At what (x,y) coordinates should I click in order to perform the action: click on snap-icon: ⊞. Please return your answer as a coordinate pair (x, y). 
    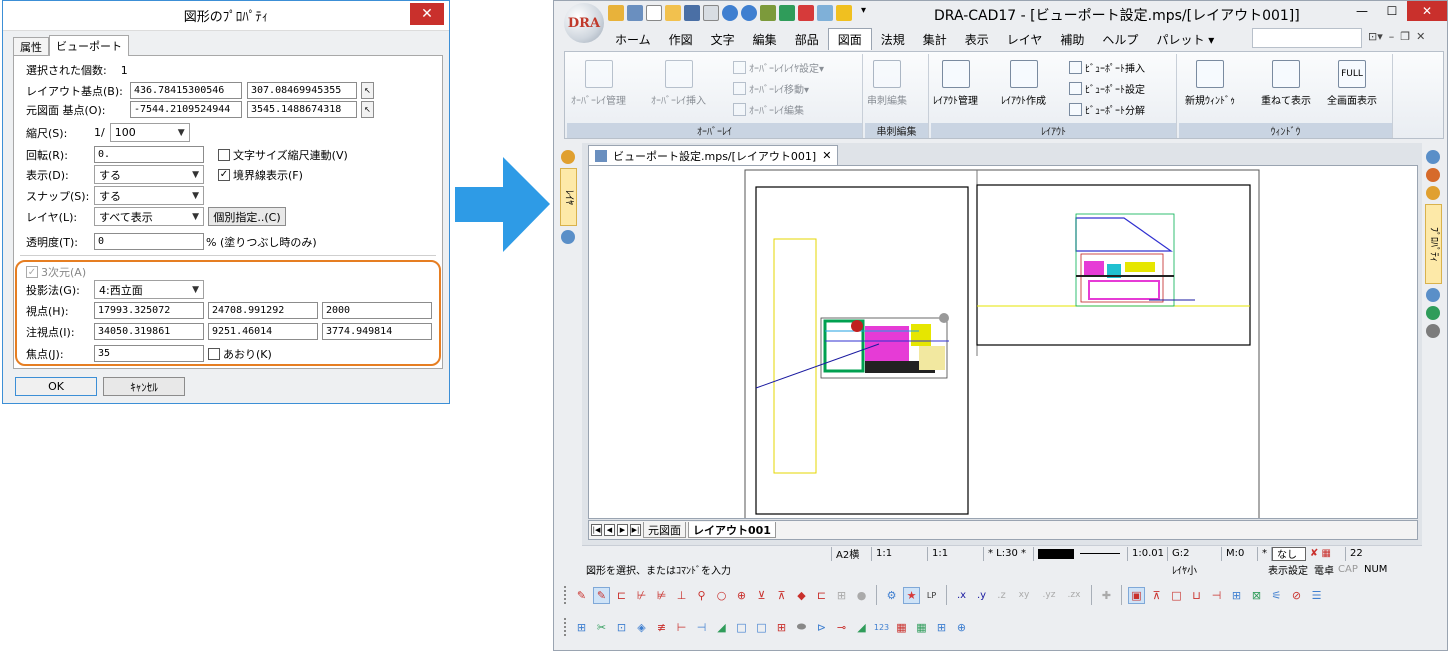
    Looking at the image, I should click on (841, 595).